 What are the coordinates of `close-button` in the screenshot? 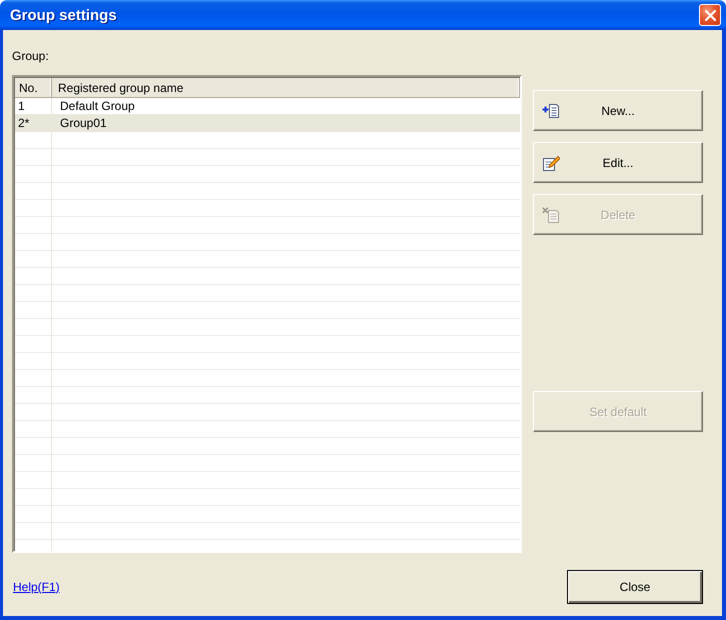 It's located at (710, 15).